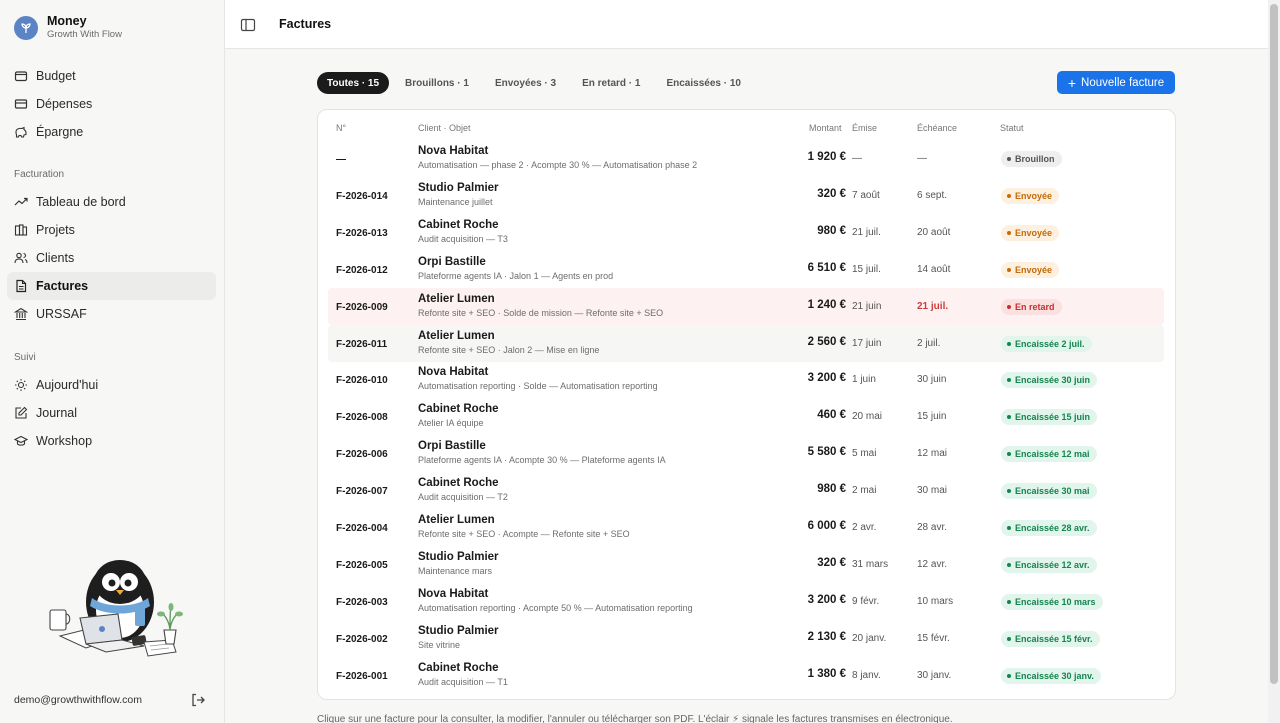 The image size is (1280, 723). Describe the element at coordinates (111, 441) in the screenshot. I see `sidebar-item-workshop: Workshop` at that location.